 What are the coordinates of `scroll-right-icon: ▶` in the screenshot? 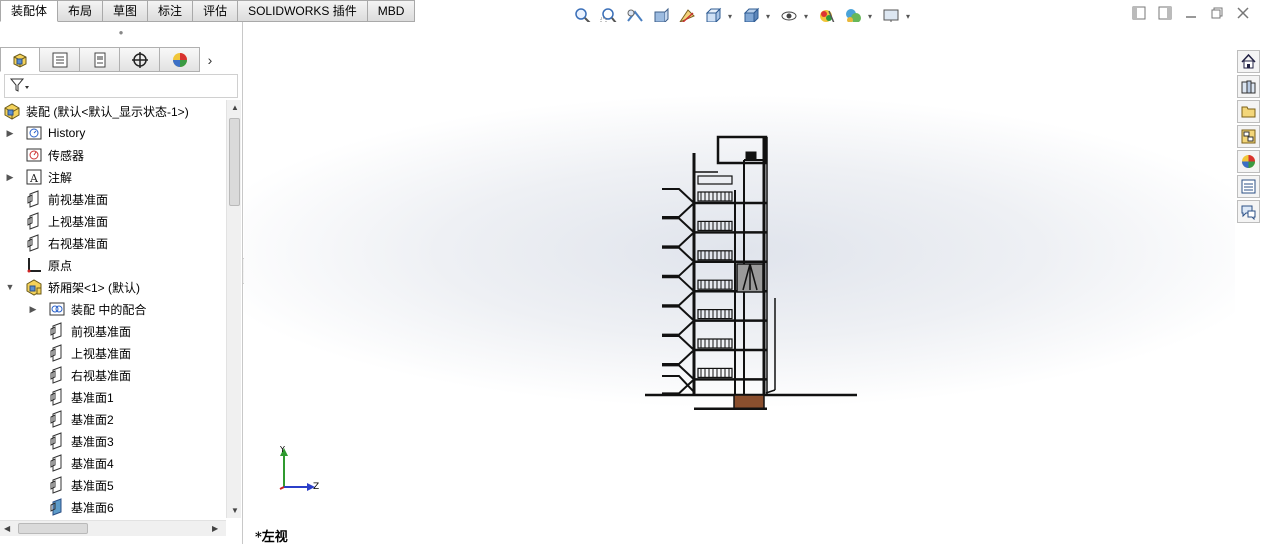 It's located at (215, 528).